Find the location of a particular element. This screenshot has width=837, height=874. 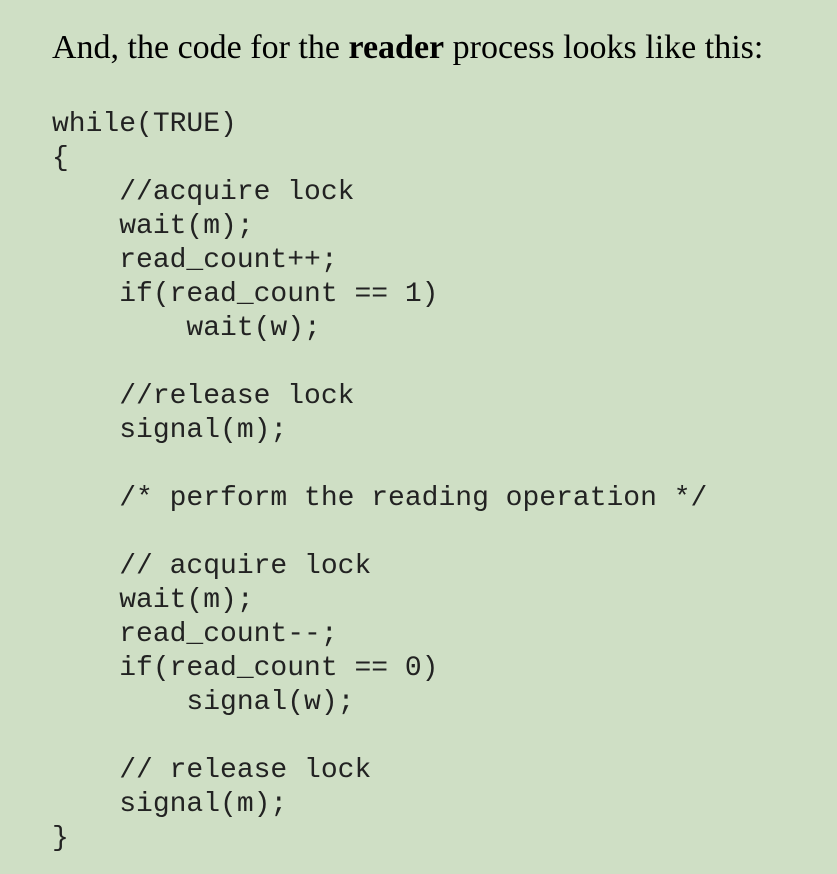

intro-text-bold: reader is located at coordinates (396, 47).